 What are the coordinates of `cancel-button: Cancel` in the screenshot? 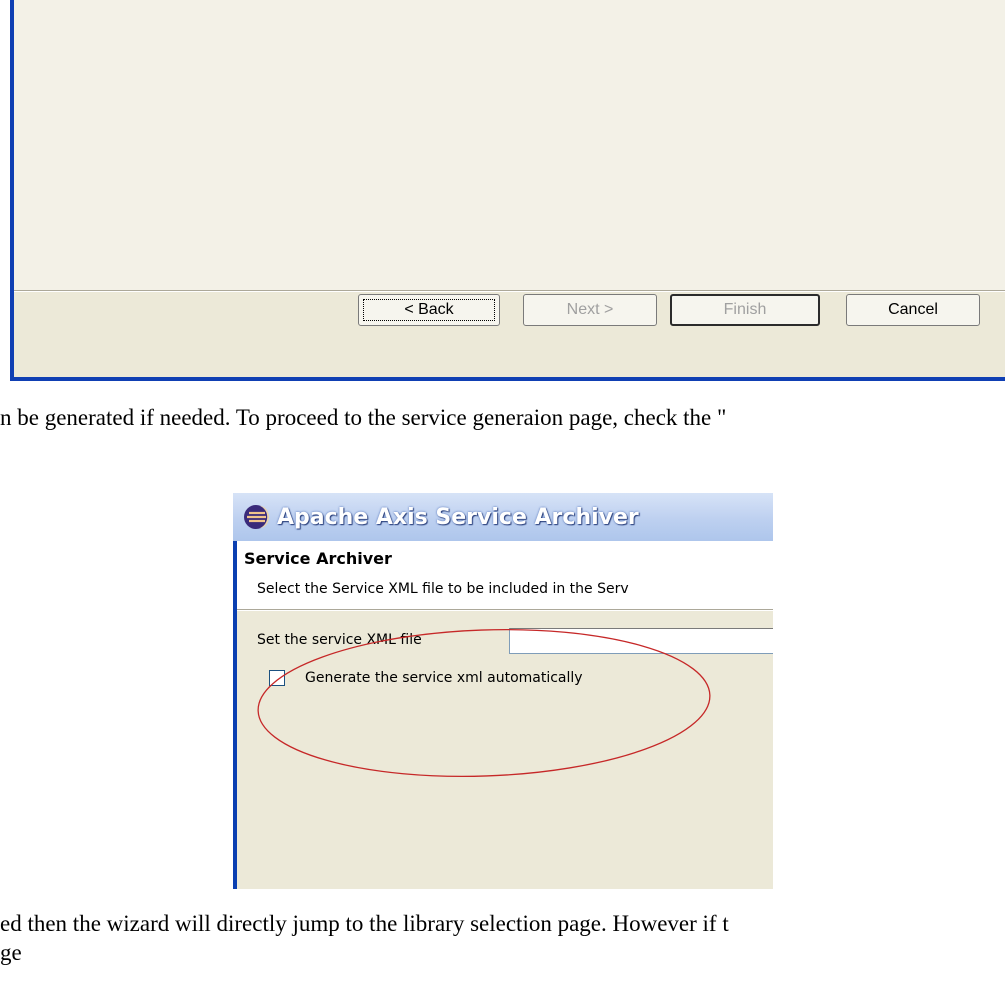 It's located at (913, 310).